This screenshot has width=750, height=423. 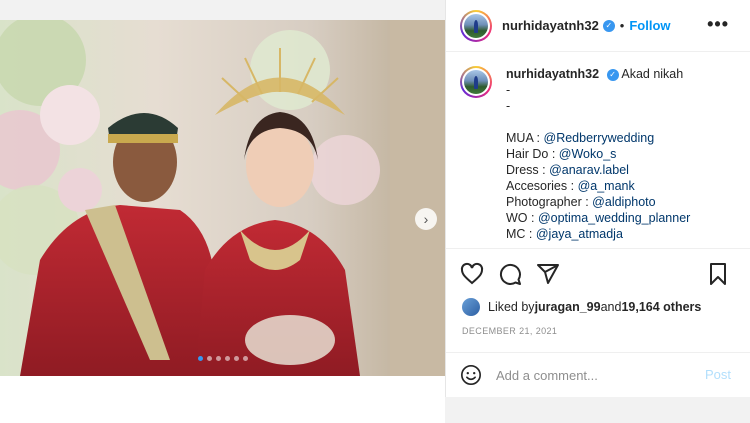 What do you see at coordinates (581, 202) in the screenshot?
I see `credit-line: Photographer : @aldiphoto` at bounding box center [581, 202].